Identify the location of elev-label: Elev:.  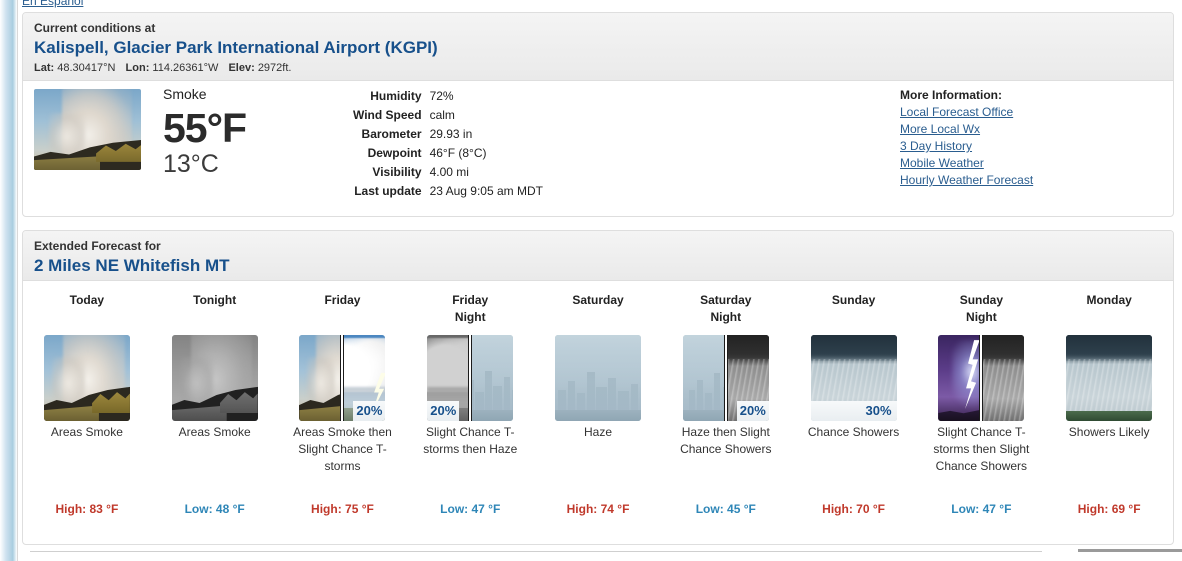
(241, 68).